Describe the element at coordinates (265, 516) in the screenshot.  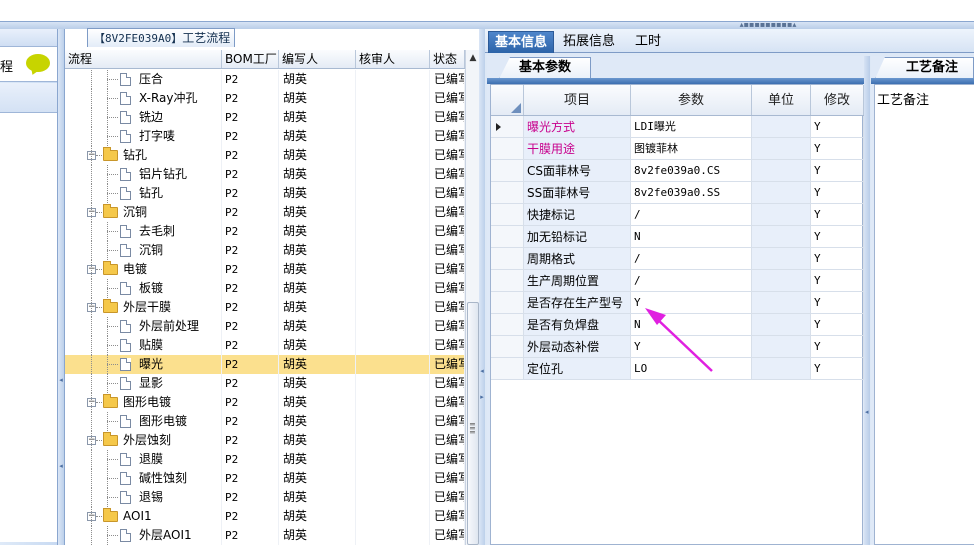
I see `tree-row: −AOI1P2胡英 已编写` at that location.